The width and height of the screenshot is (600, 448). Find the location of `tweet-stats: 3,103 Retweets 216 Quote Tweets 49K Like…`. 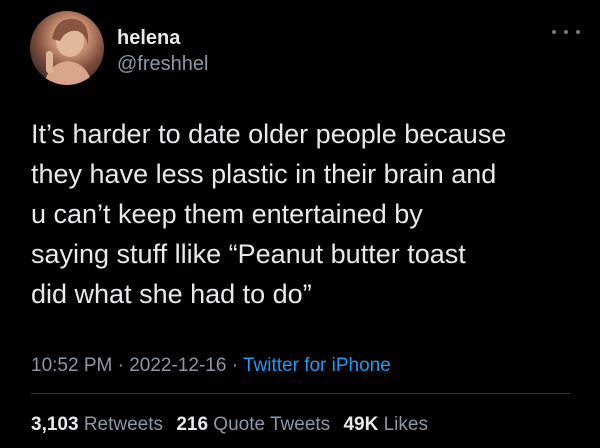

tweet-stats: 3,103 Retweets 216 Quote Tweets 49K Like… is located at coordinates (233, 425).